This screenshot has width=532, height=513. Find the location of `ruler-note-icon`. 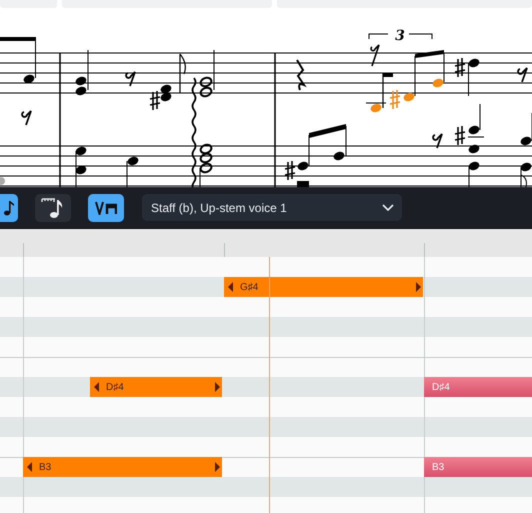

ruler-note-icon is located at coordinates (53, 207).